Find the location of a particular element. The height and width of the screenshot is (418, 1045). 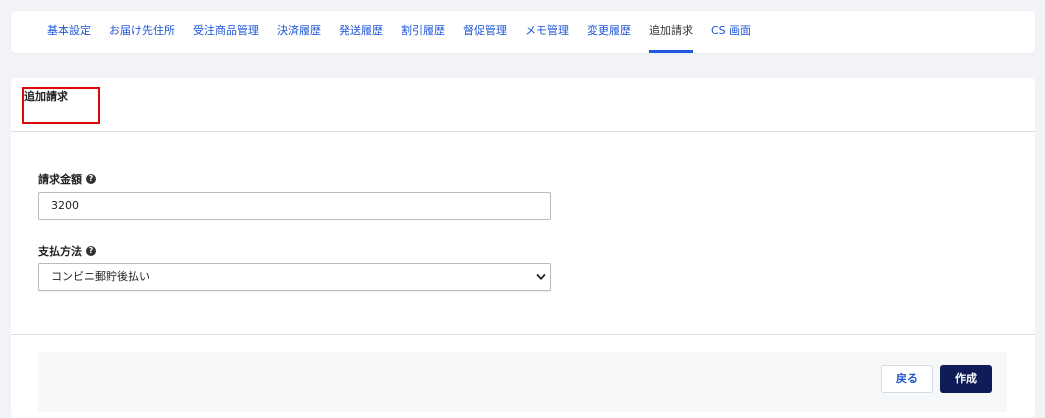

tab-change-history: 変更履歴 is located at coordinates (609, 32).